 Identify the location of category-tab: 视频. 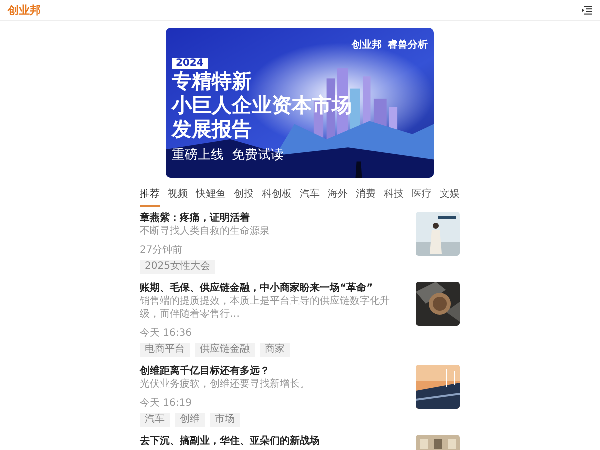
(178, 195).